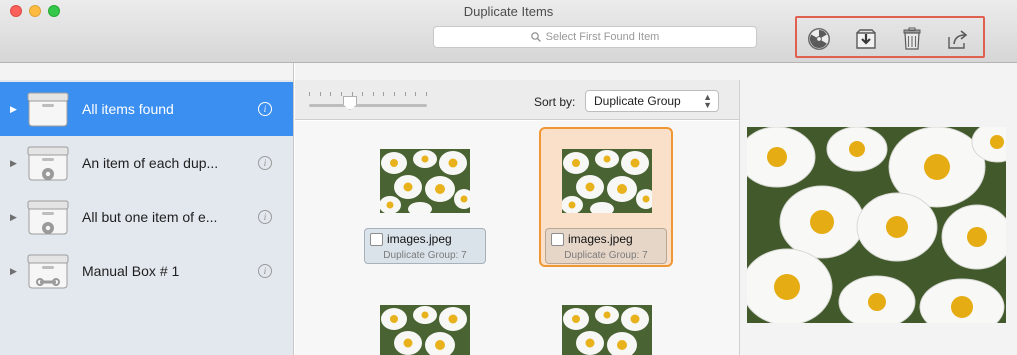  What do you see at coordinates (48, 271) in the screenshot?
I see `box-wrench-icon` at bounding box center [48, 271].